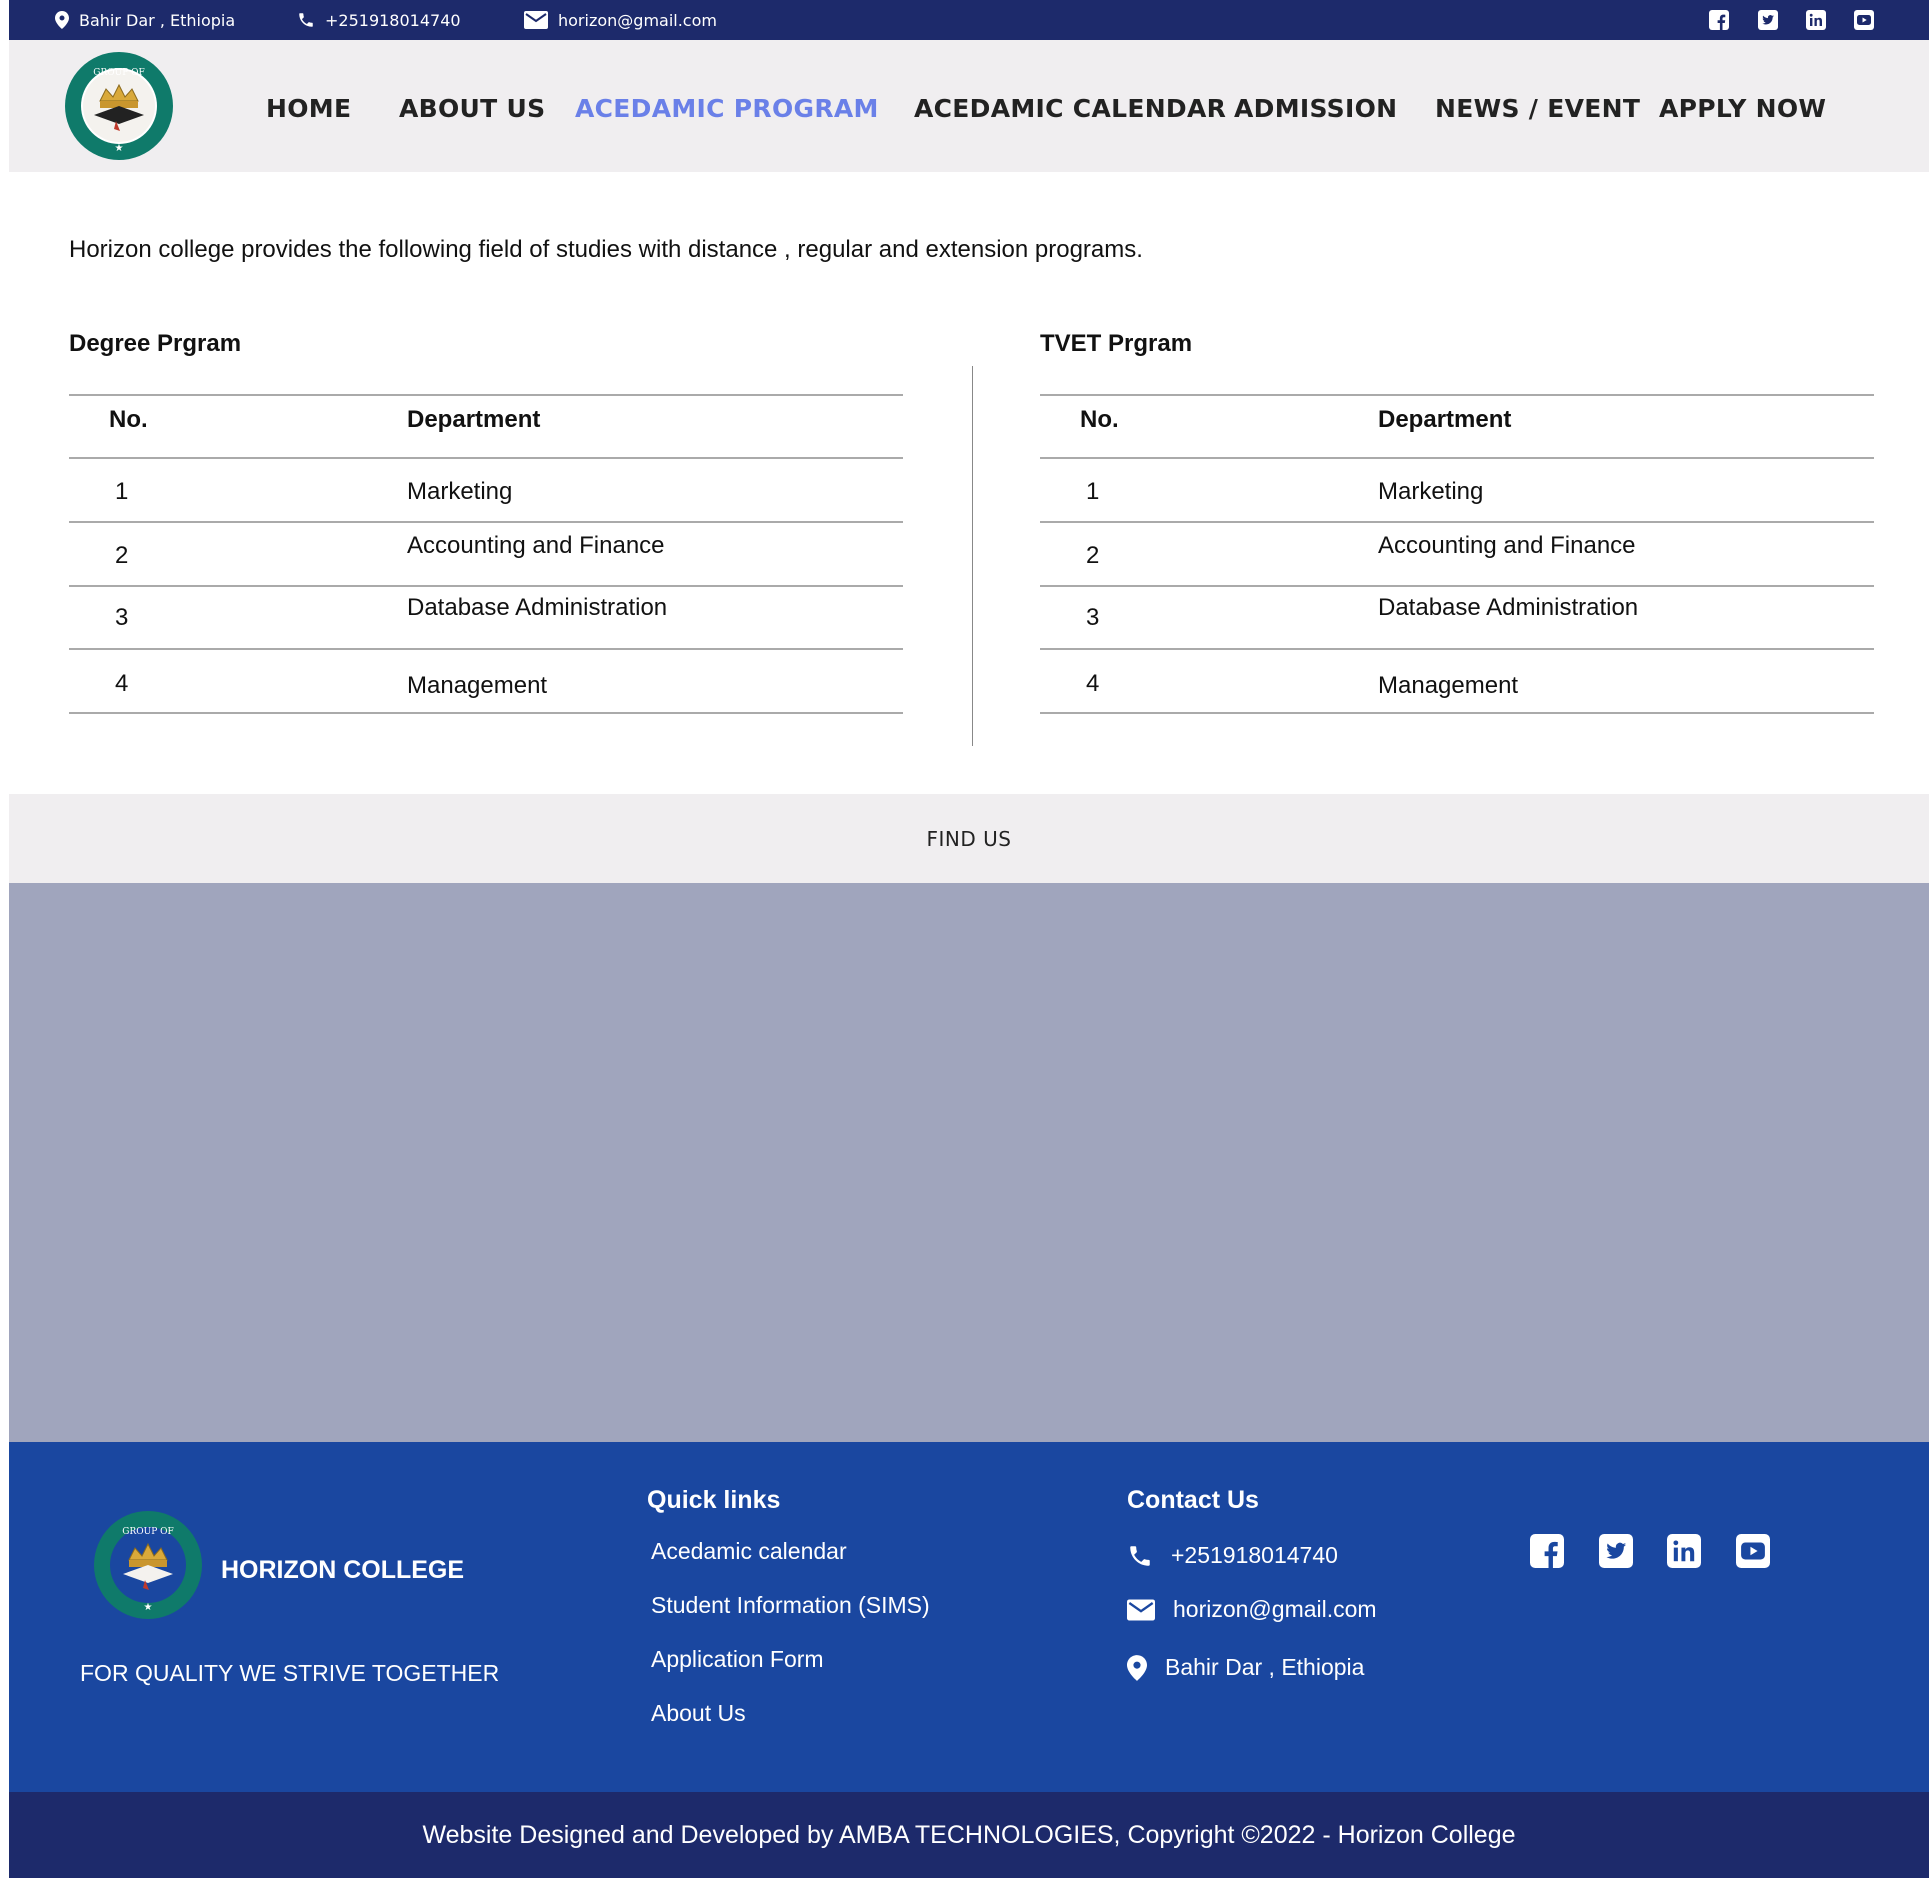 This screenshot has width=1929, height=1878. Describe the element at coordinates (1275, 1609) in the screenshot. I see `footer-email-text: horizon@gmail.com` at that location.